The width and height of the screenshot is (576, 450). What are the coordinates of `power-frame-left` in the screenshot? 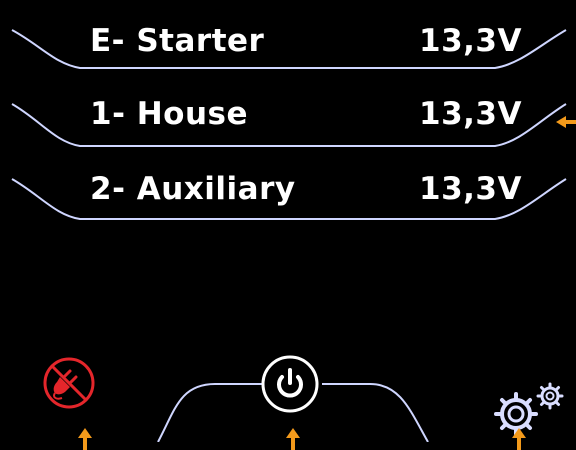 It's located at (209, 412).